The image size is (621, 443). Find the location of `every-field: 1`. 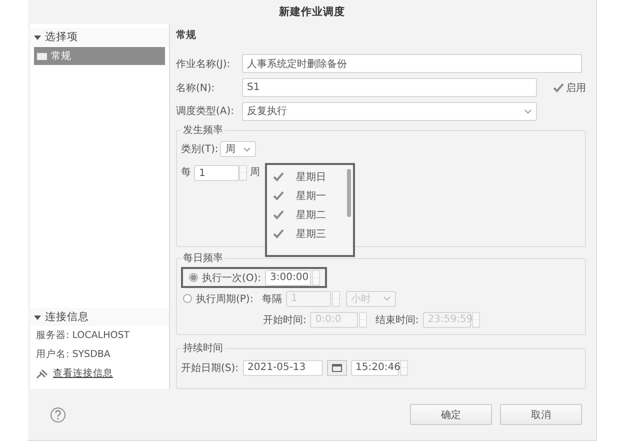

every-field: 1 is located at coordinates (216, 173).